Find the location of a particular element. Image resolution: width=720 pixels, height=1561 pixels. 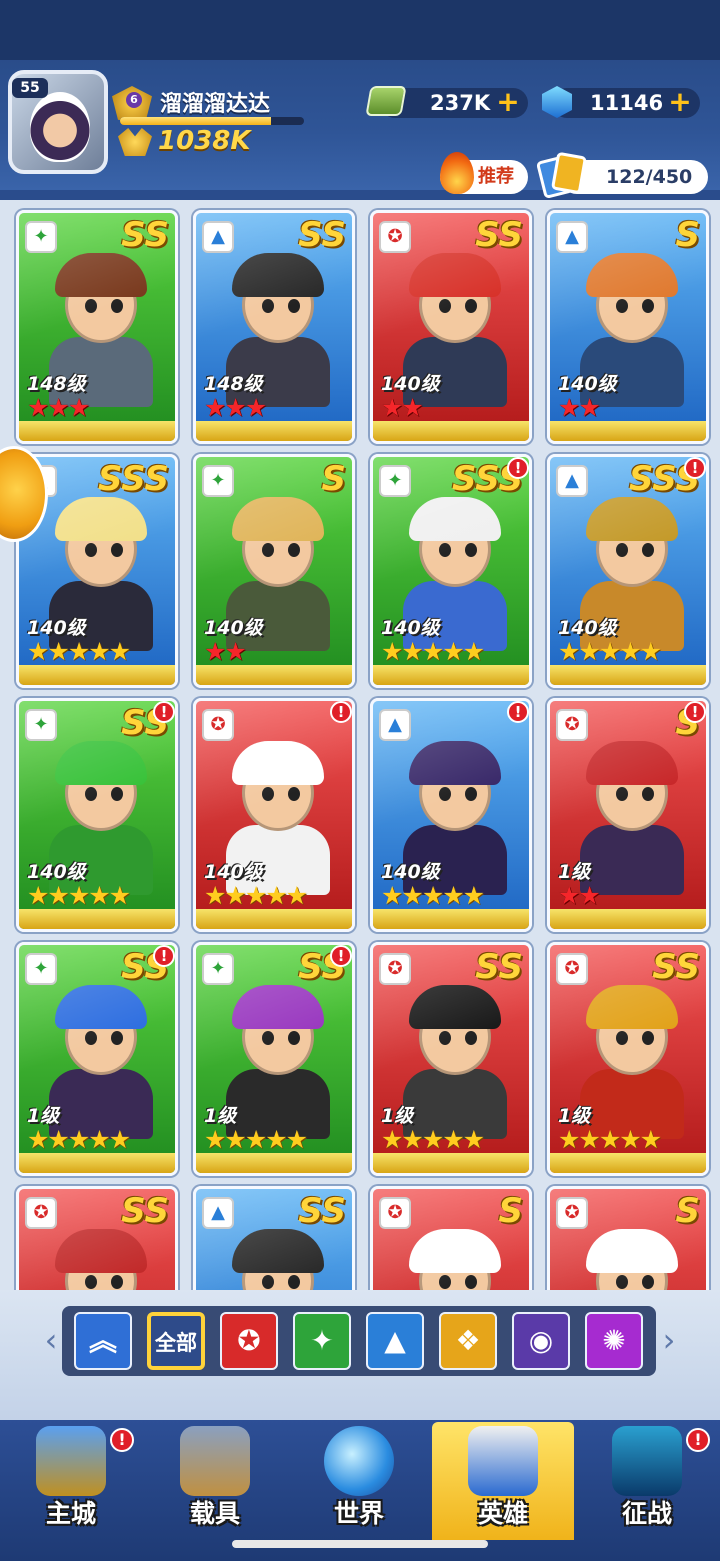

hero-card: ✦ S 140级 ★★ is located at coordinates (274, 571).